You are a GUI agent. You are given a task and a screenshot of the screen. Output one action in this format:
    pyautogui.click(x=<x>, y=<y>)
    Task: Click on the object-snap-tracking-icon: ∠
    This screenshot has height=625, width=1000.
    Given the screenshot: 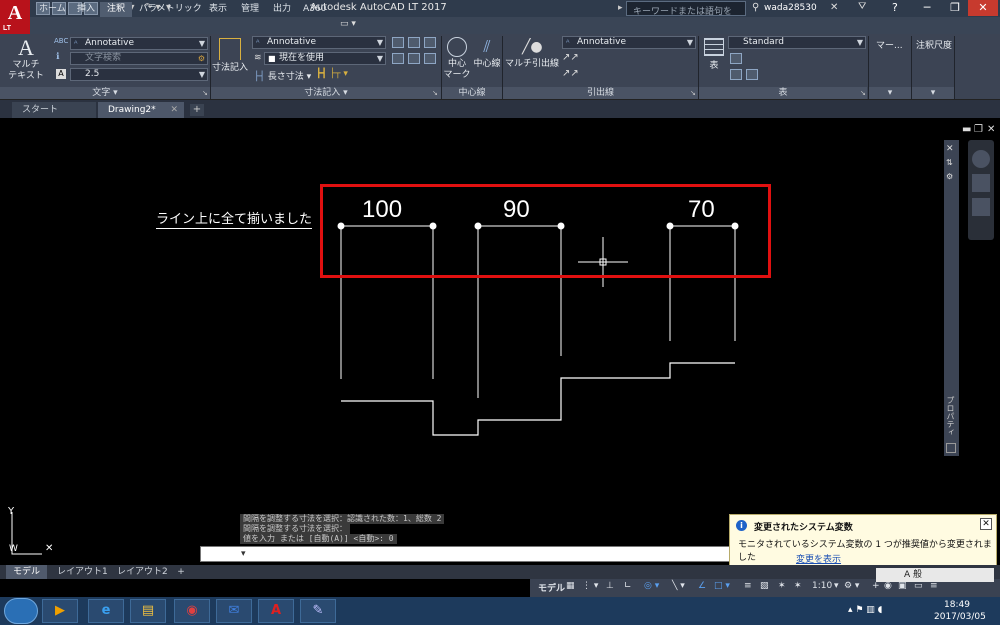 What is the action you would take?
    pyautogui.click(x=702, y=586)
    